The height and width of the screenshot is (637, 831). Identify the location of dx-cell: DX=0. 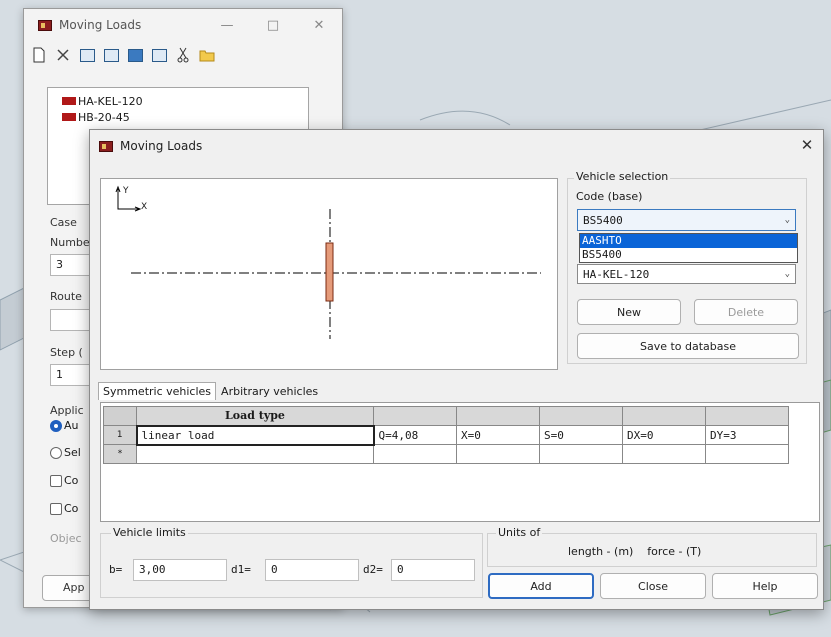
(664, 435).